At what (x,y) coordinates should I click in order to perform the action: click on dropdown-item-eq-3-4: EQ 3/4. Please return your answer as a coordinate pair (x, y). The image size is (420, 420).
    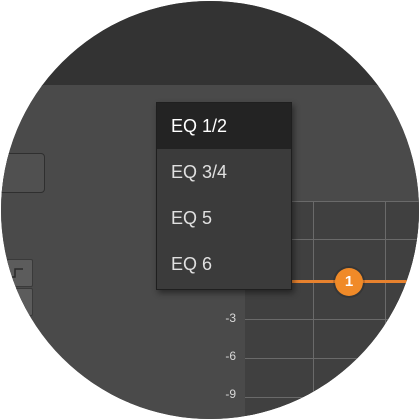
    Looking at the image, I should click on (224, 172).